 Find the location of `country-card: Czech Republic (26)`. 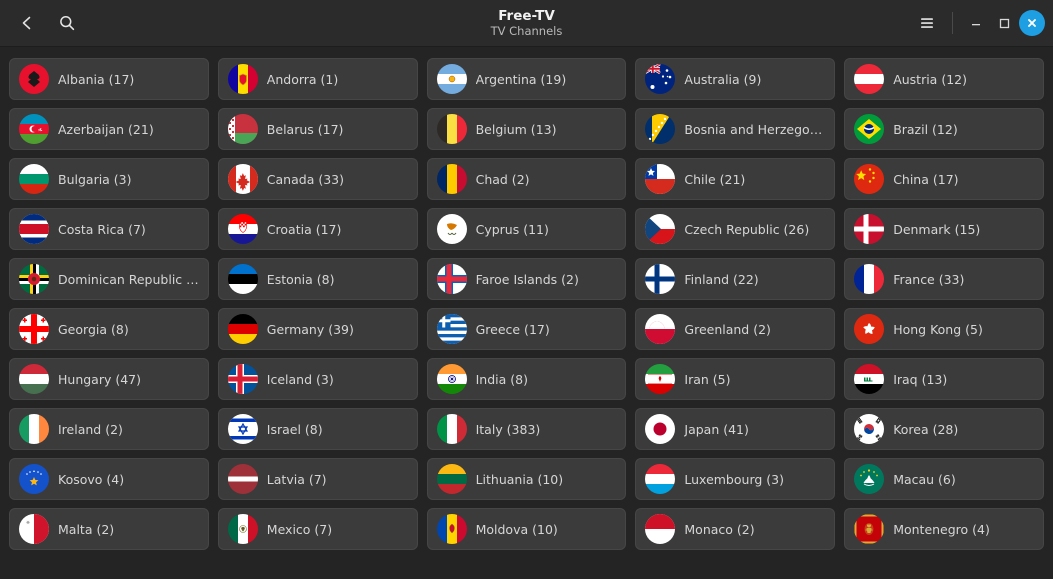

country-card: Czech Republic (26) is located at coordinates (735, 229).